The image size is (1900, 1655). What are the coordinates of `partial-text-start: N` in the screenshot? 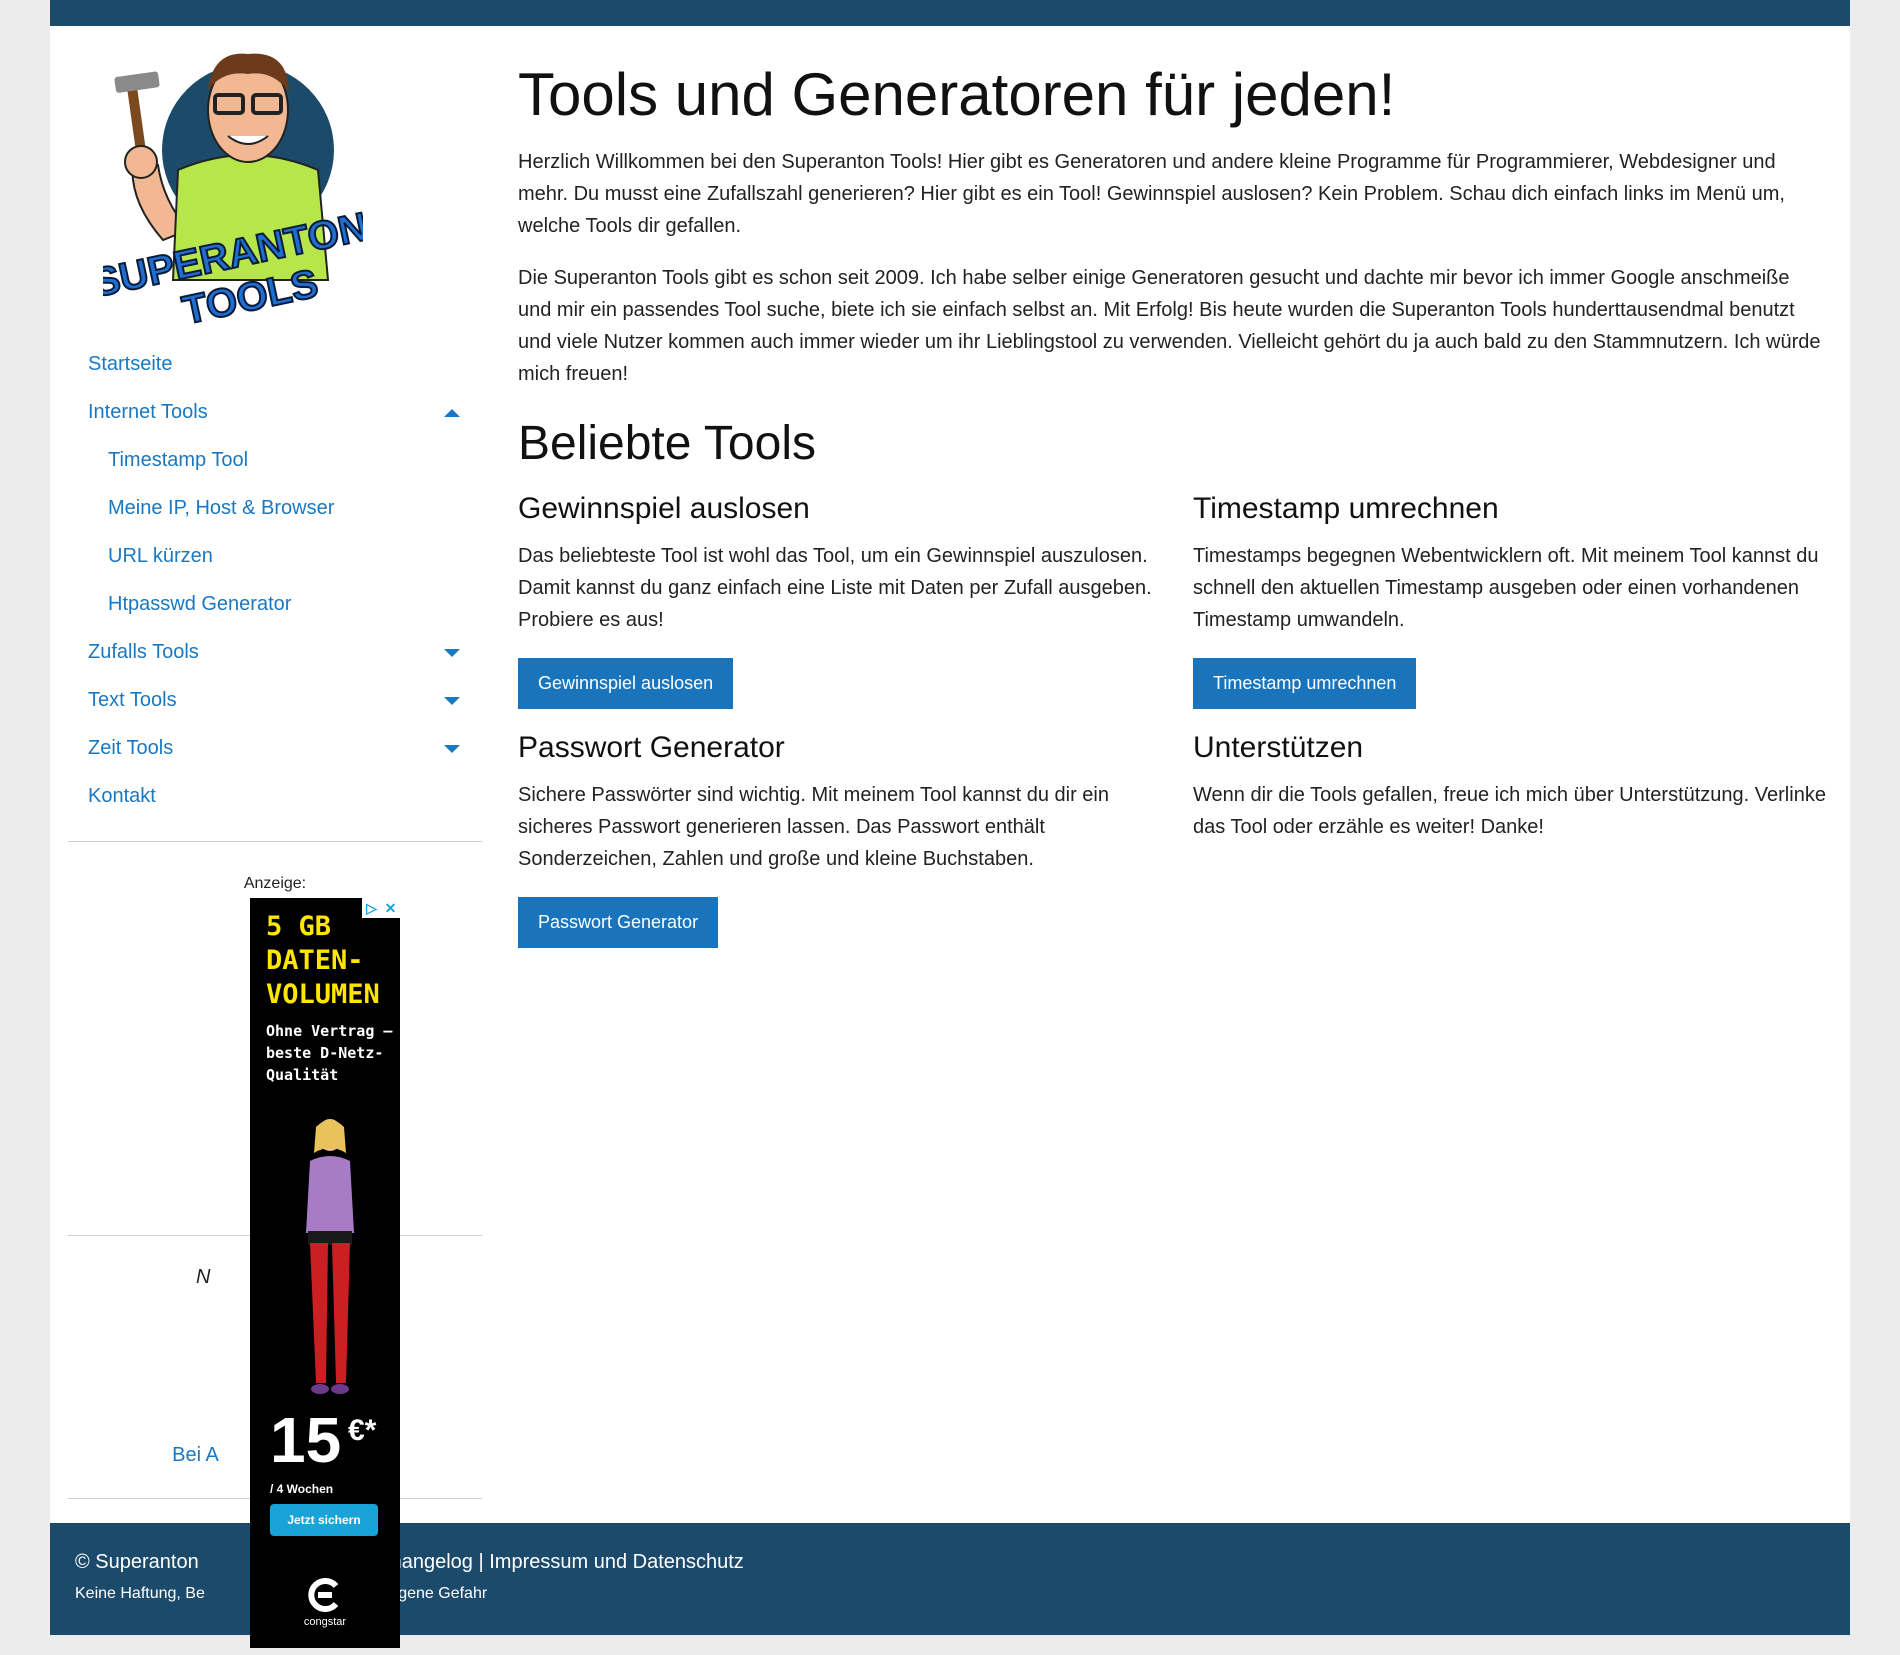 It's located at (203, 1277).